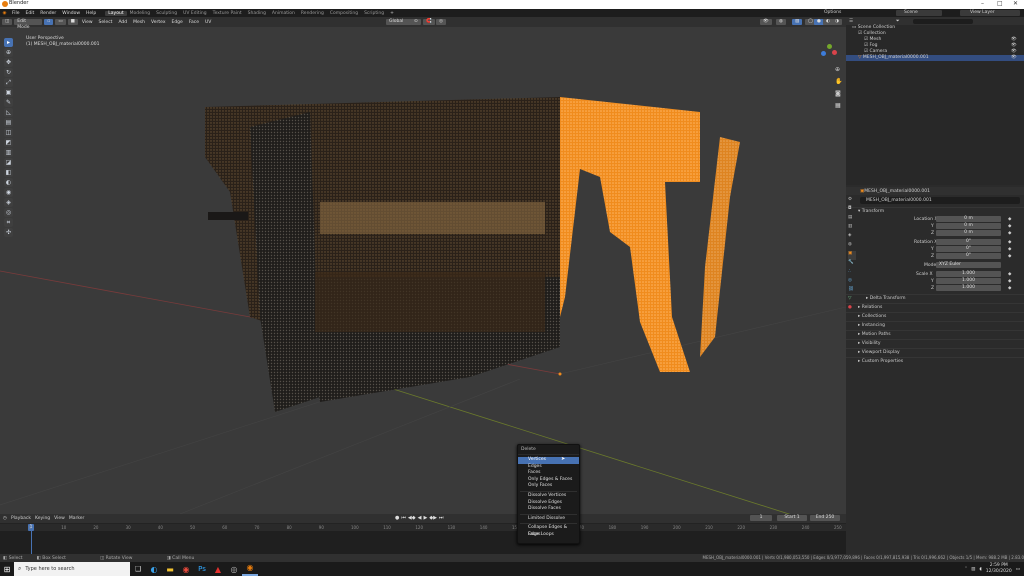 This screenshot has width=1024, height=576. I want to click on taskbar-search-box: ⌕ Type here to search, so click(72, 569).